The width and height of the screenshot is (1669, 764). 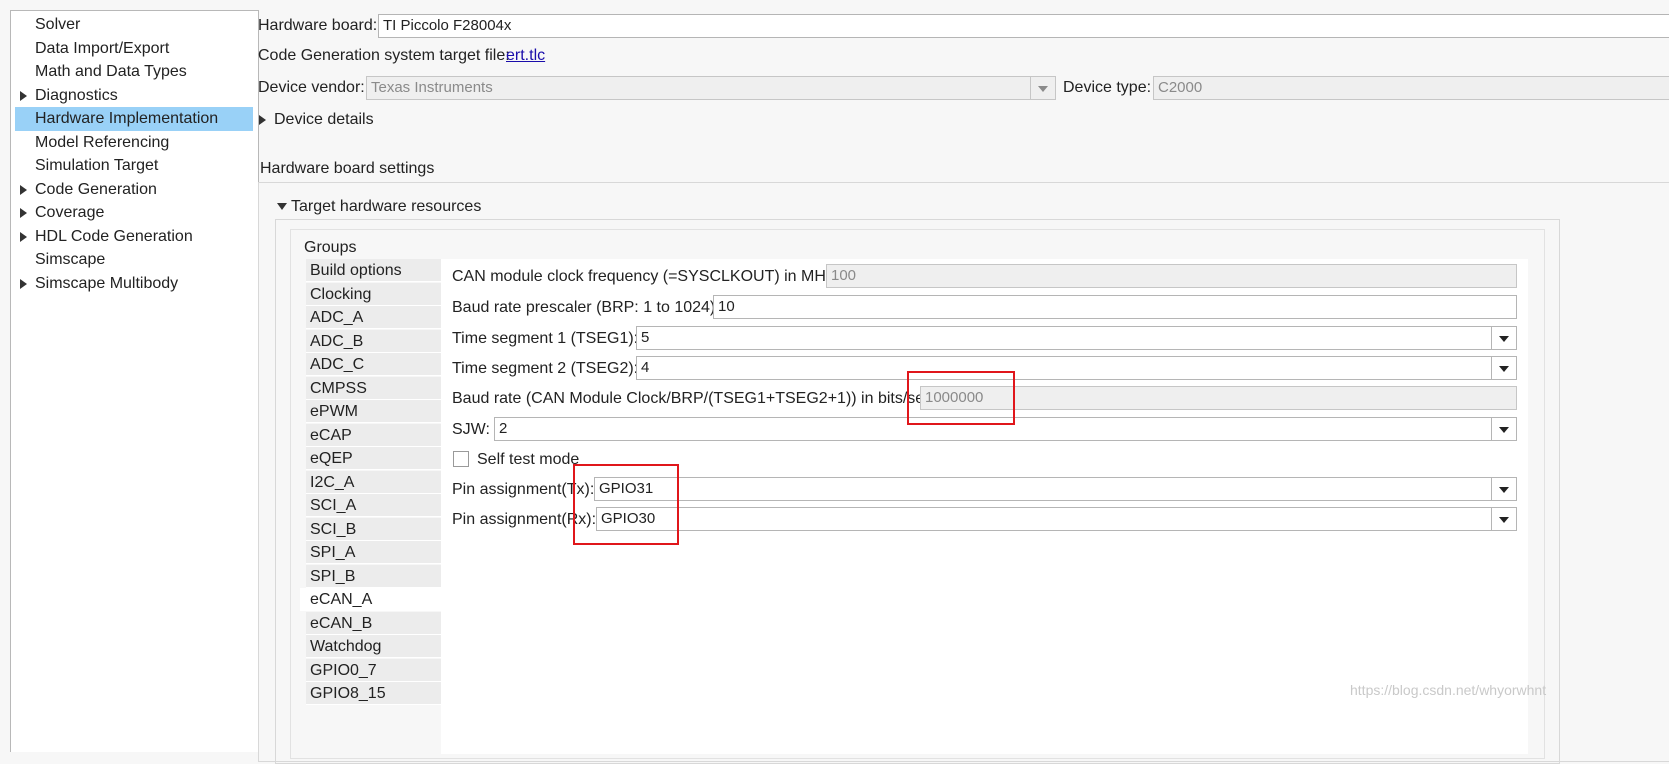 I want to click on tree-item-simscape-multibody: Simscape Multibody, so click(x=134, y=284).